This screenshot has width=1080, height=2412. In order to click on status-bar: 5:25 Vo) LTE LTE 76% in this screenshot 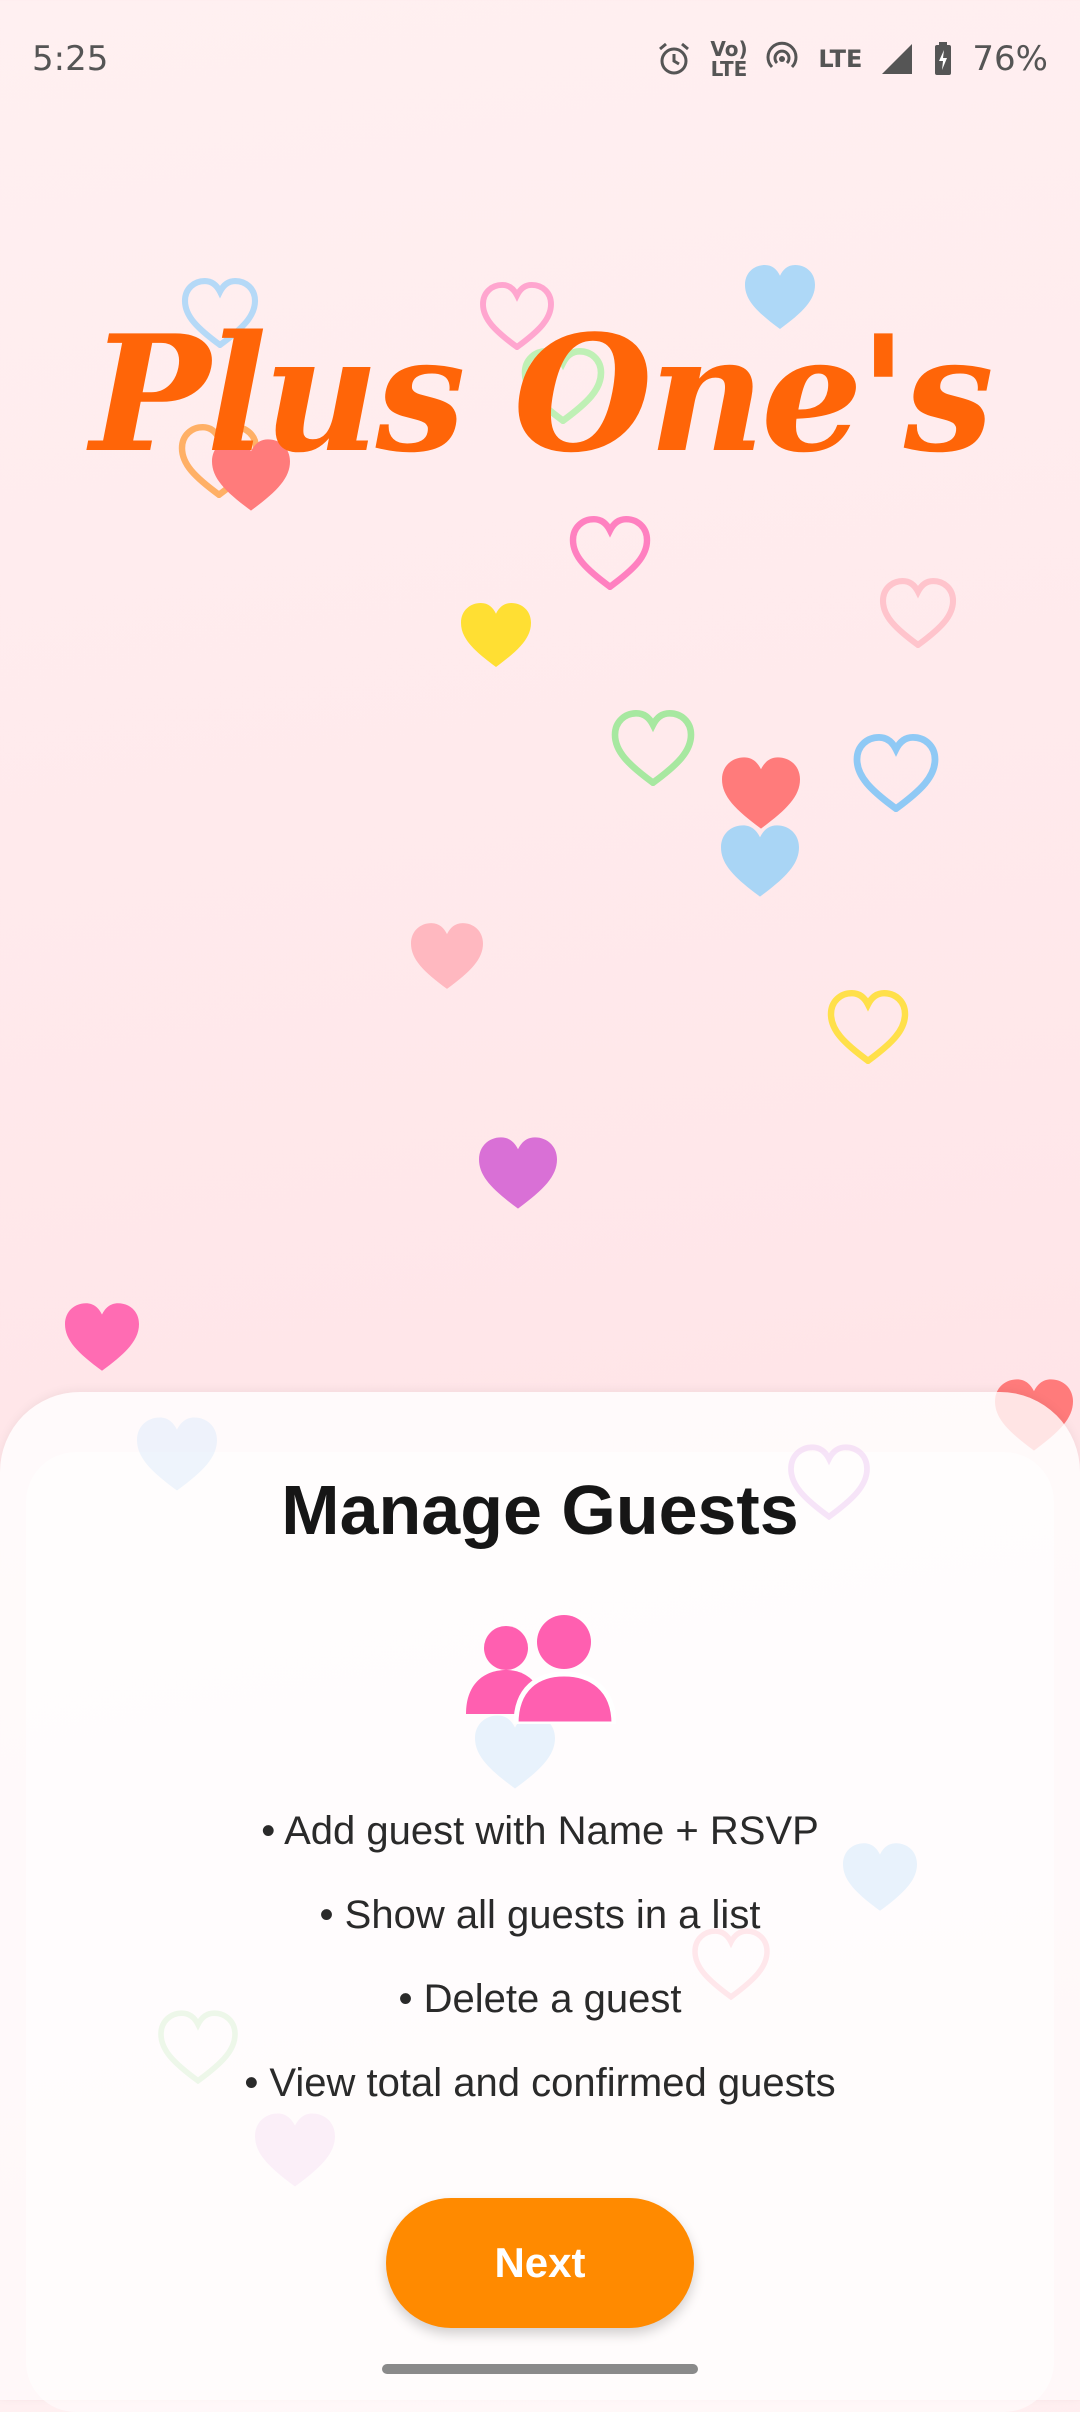, I will do `click(540, 59)`.